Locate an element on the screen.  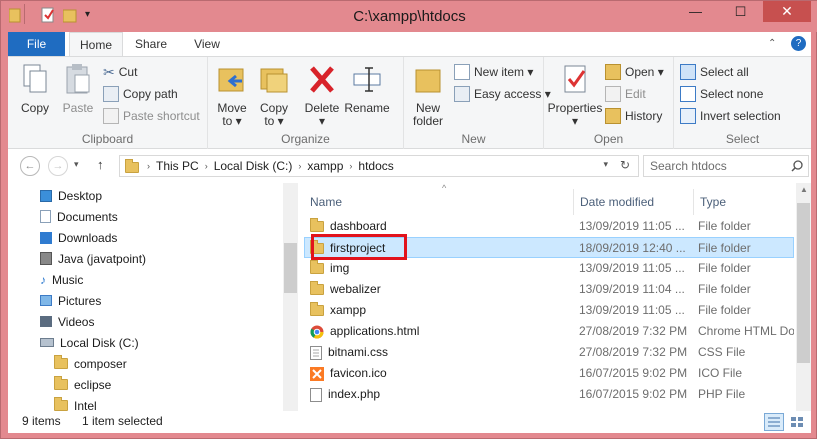
easy-access-button: Easy access ▾ is located at coordinates (502, 94).